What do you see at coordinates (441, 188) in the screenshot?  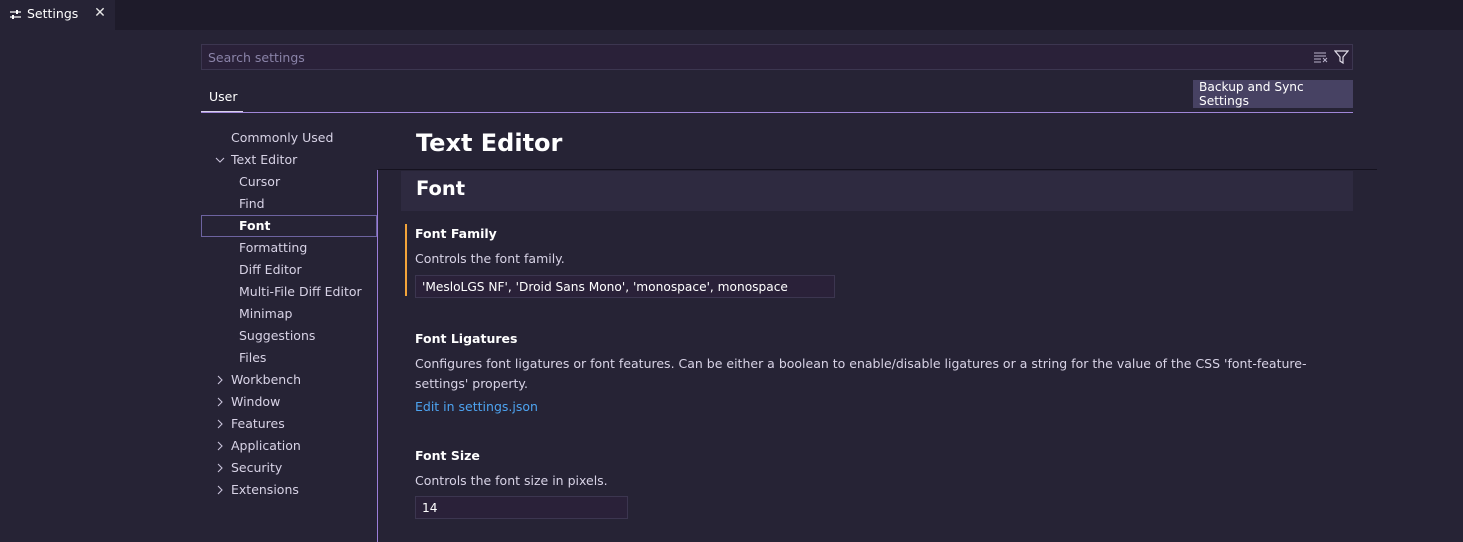 I see `section-title: Font` at bounding box center [441, 188].